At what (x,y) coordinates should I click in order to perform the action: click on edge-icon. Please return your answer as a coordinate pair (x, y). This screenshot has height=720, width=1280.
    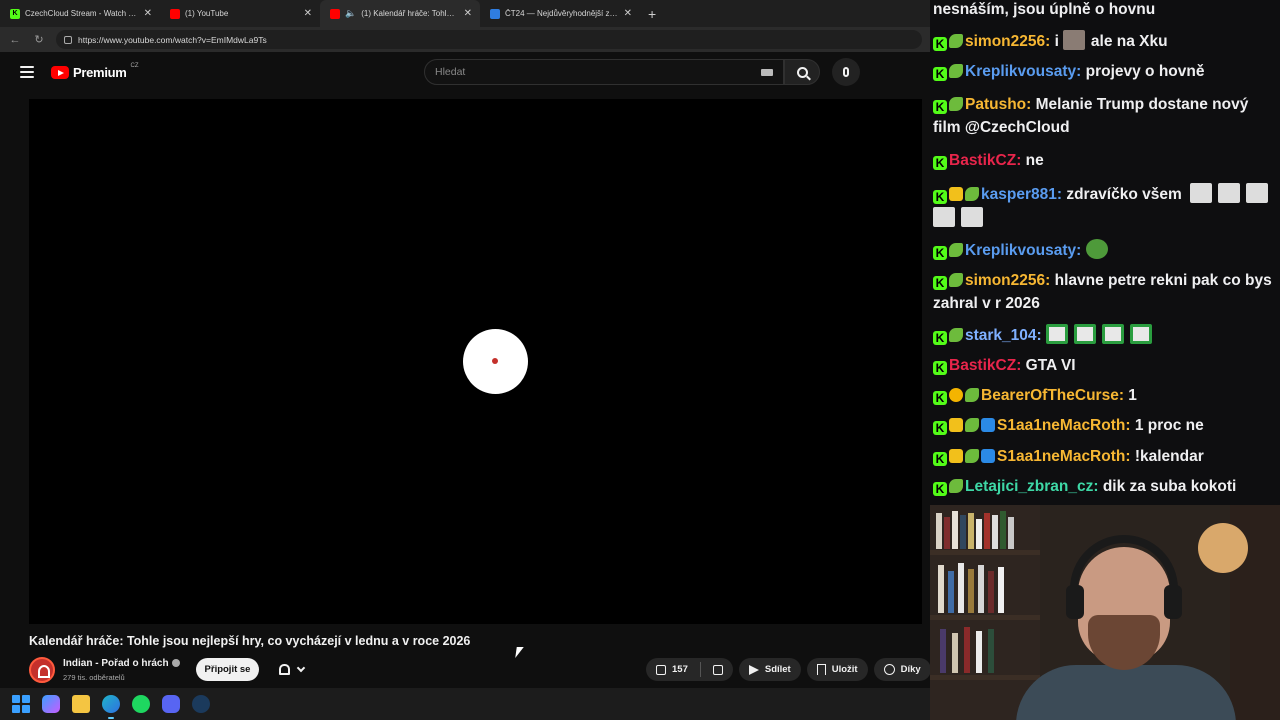
    Looking at the image, I should click on (111, 707).